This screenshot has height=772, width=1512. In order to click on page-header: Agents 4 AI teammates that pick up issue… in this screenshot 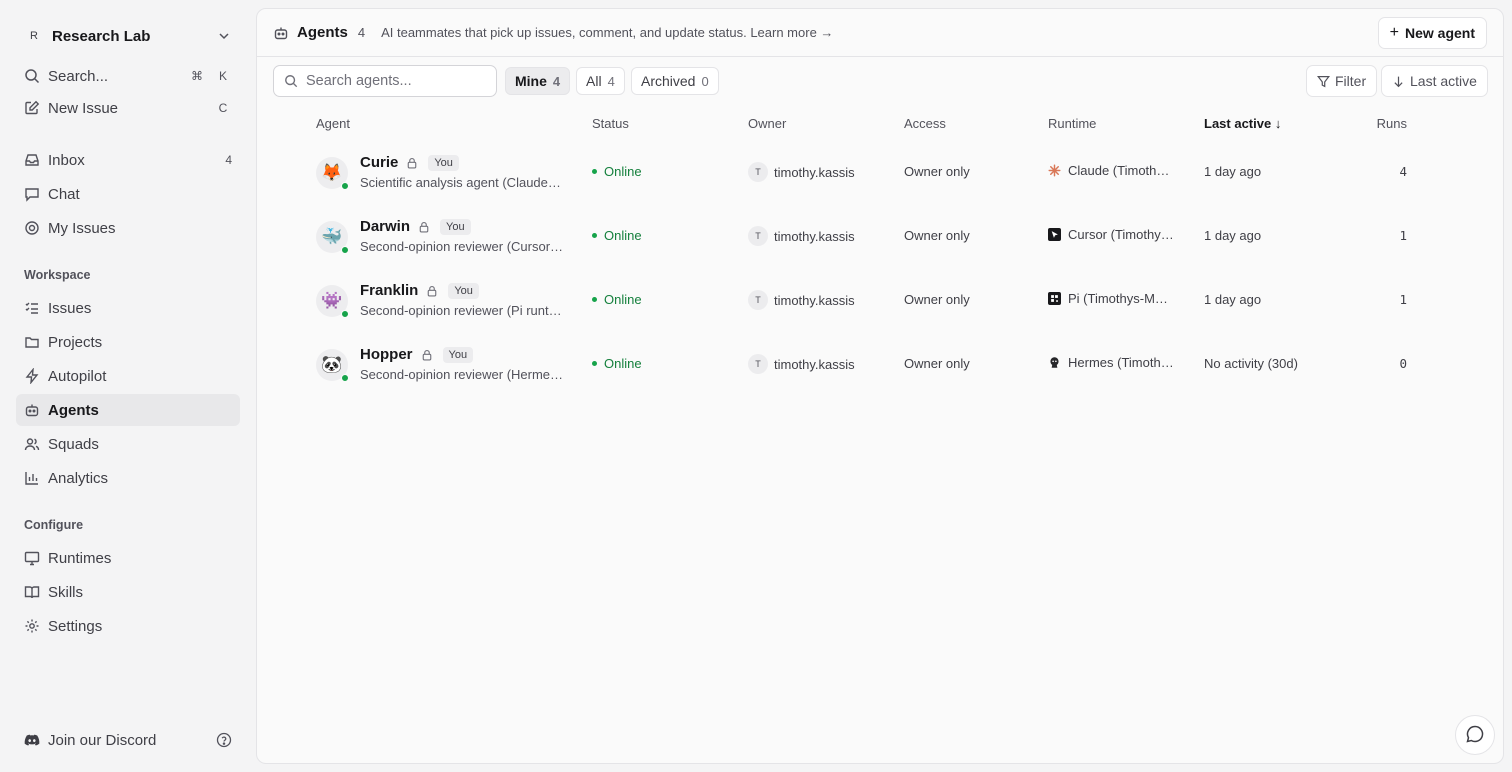, I will do `click(880, 33)`.